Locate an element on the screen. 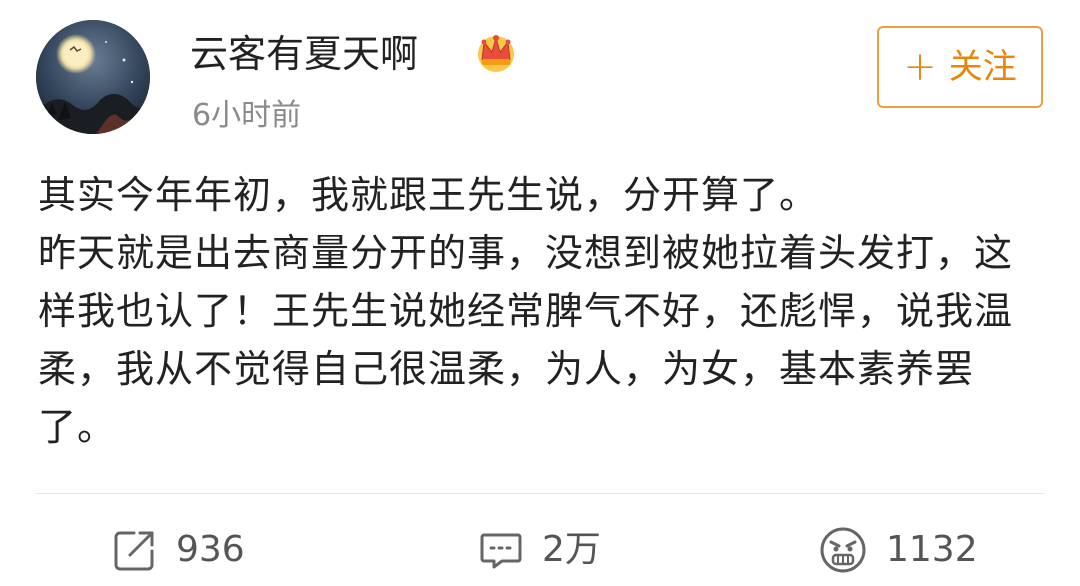 Image resolution: width=1080 pixels, height=586 pixels. username: 云客有夏天啊 is located at coordinates (304, 54).